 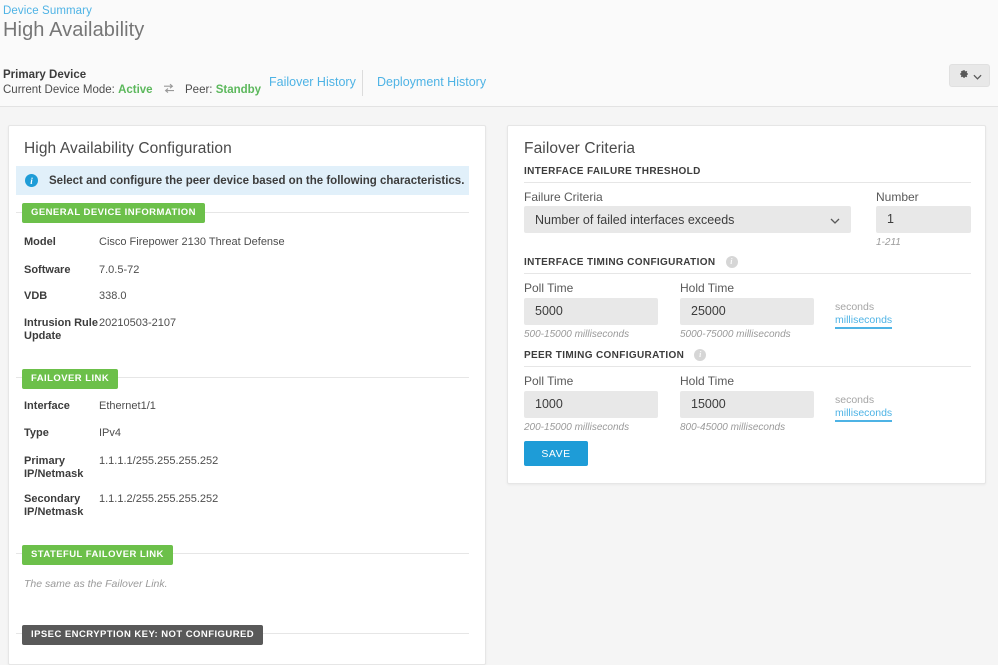 I want to click on current-mode-label: Current Device Mode:, so click(x=59, y=90).